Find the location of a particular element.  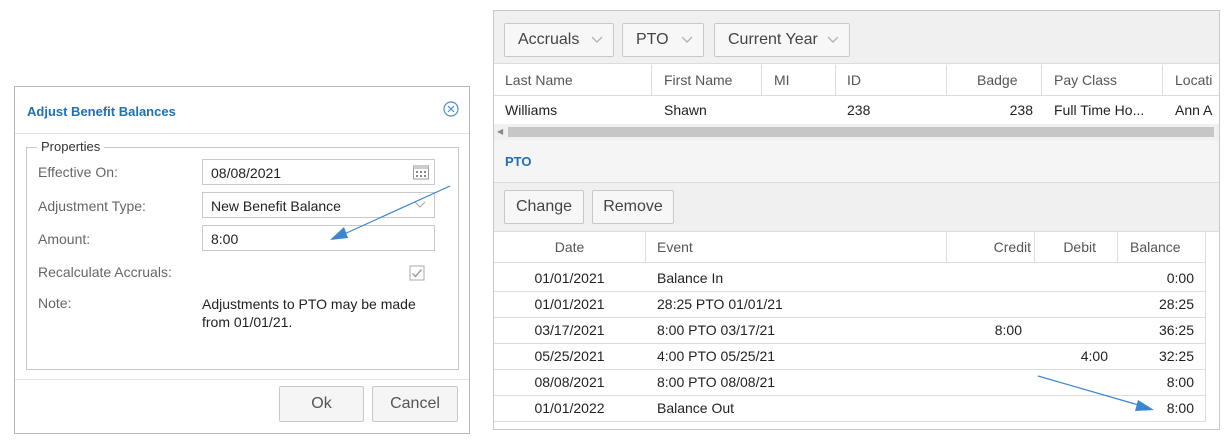

scrollbar-thumb is located at coordinates (861, 132).